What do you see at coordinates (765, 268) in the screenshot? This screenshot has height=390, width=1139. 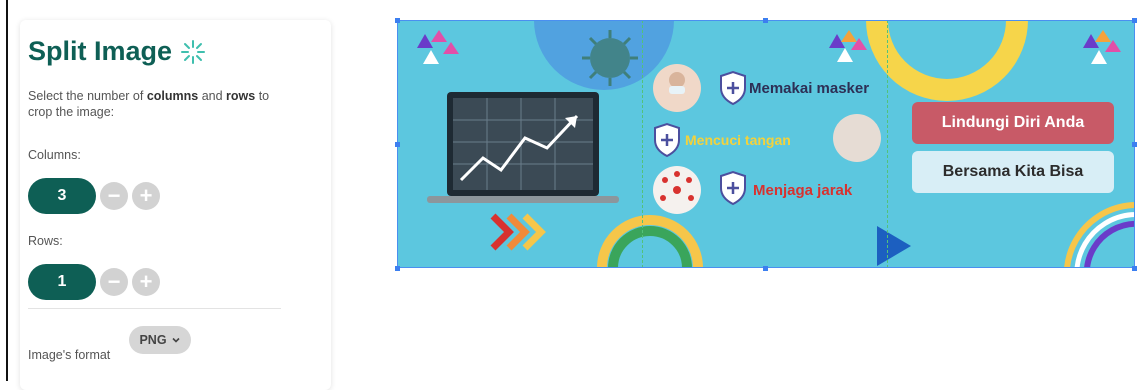 I see `resize-handle-b` at bounding box center [765, 268].